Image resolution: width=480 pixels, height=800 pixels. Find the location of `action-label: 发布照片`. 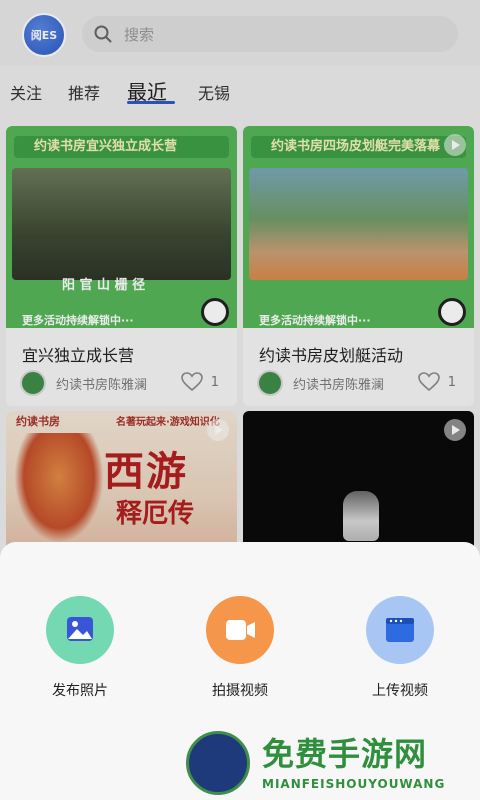

action-label: 发布照片 is located at coordinates (80, 691).